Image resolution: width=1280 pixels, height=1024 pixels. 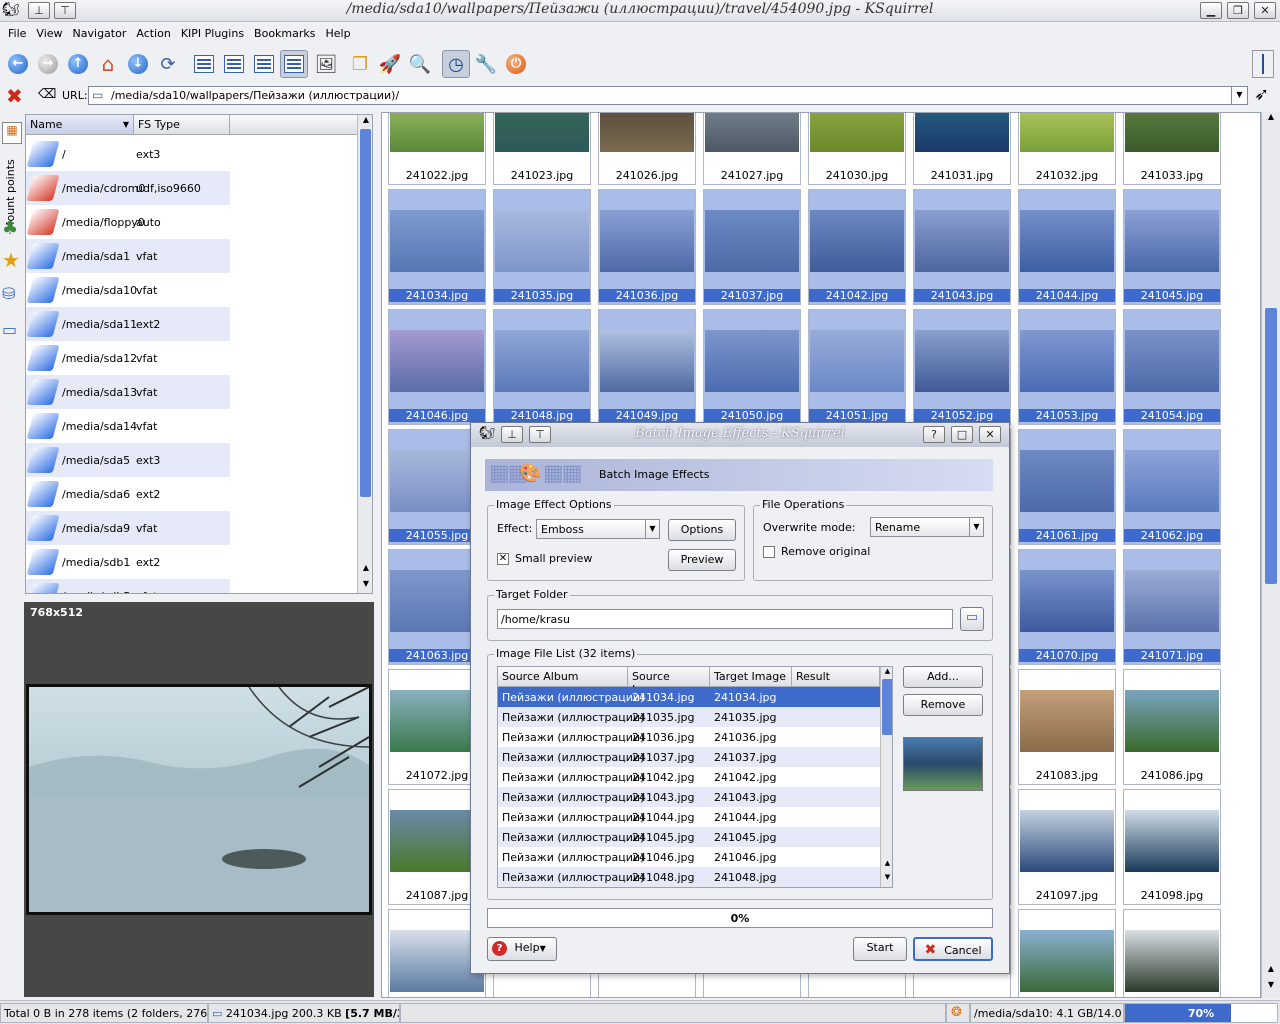 I want to click on menu-action: Action, so click(x=154, y=34).